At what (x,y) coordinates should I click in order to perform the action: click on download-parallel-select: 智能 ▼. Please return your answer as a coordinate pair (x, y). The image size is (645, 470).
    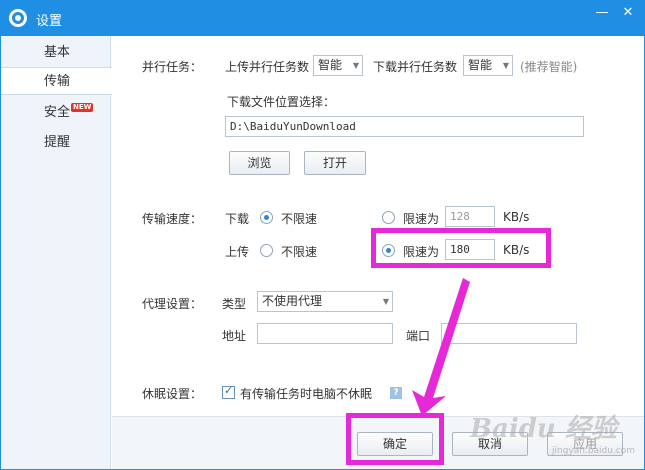
    Looking at the image, I should click on (488, 65).